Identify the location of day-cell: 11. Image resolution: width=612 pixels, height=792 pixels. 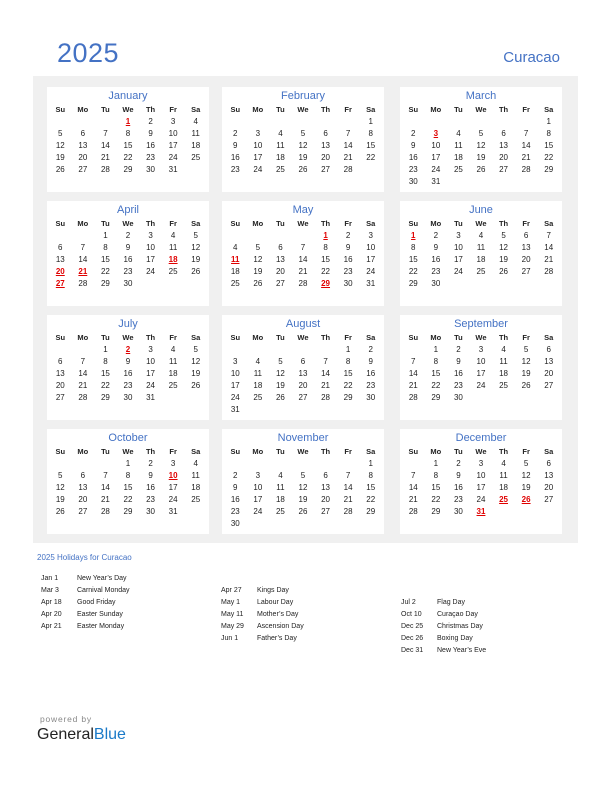
(173, 247).